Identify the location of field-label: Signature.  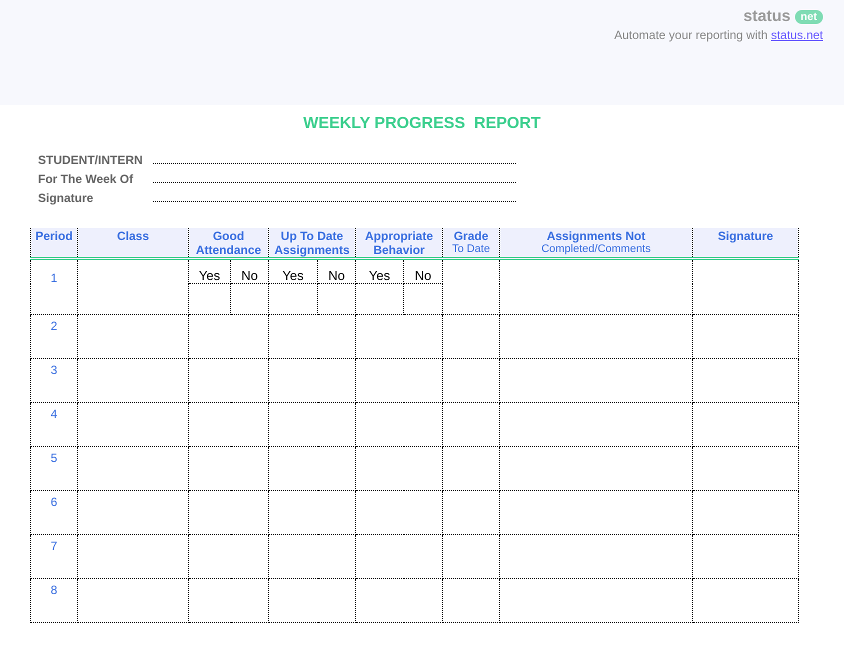
(66, 198).